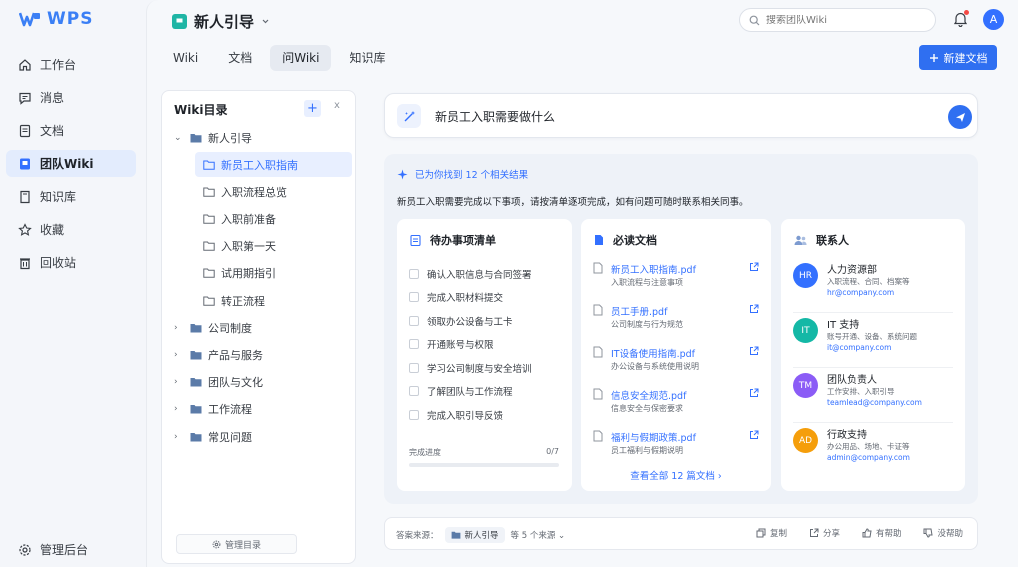  I want to click on collapse-button: x, so click(337, 105).